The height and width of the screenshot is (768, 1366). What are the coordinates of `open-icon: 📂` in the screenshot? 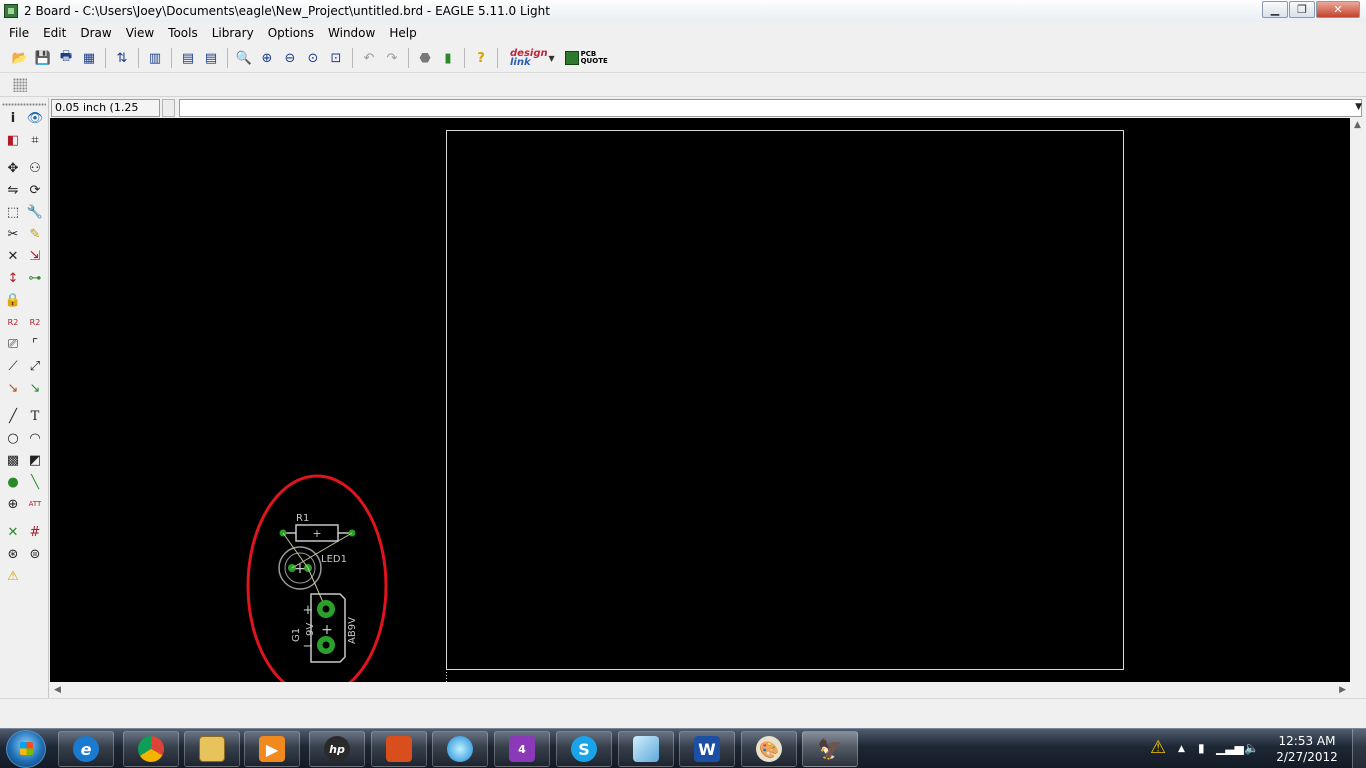 It's located at (20, 58).